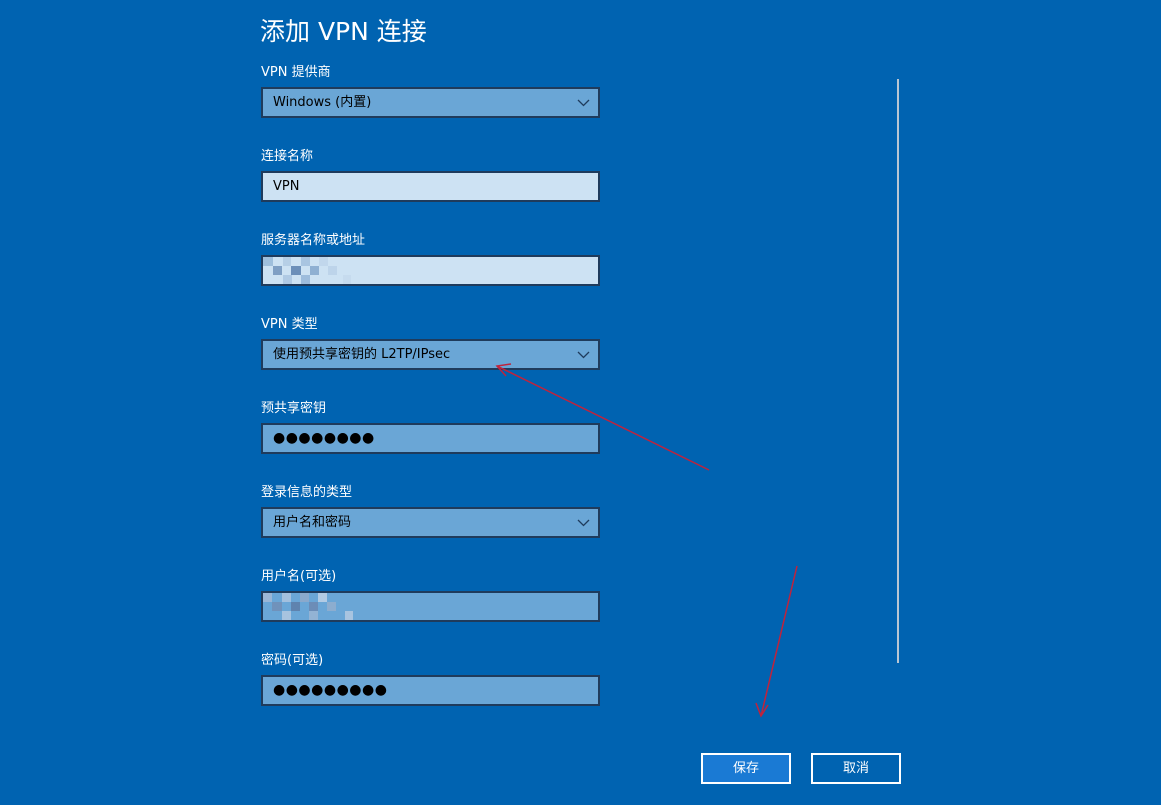 This screenshot has width=1161, height=805. Describe the element at coordinates (286, 186) in the screenshot. I see `connection-name-value: VPN` at that location.